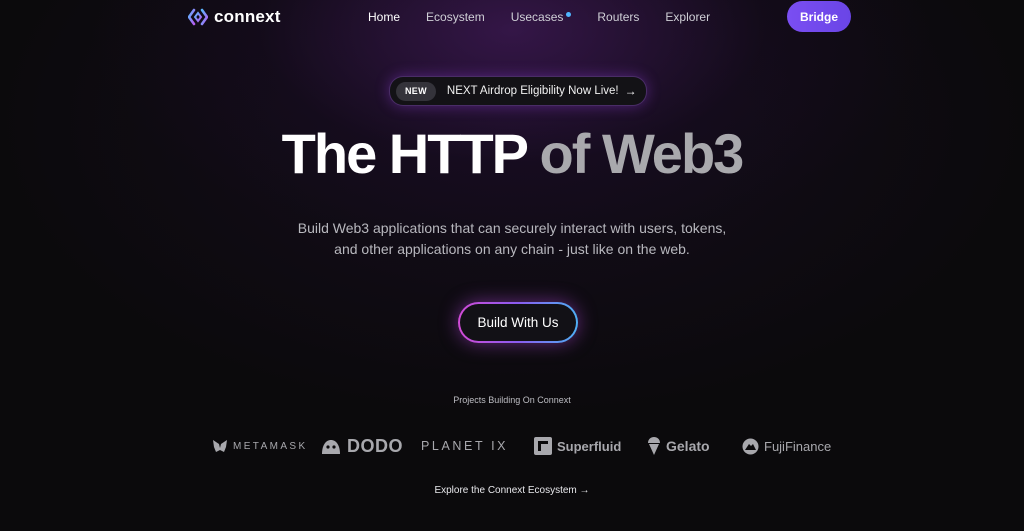 This screenshot has width=1024, height=531. I want to click on partner-metamask-name: METAMASK, so click(270, 446).